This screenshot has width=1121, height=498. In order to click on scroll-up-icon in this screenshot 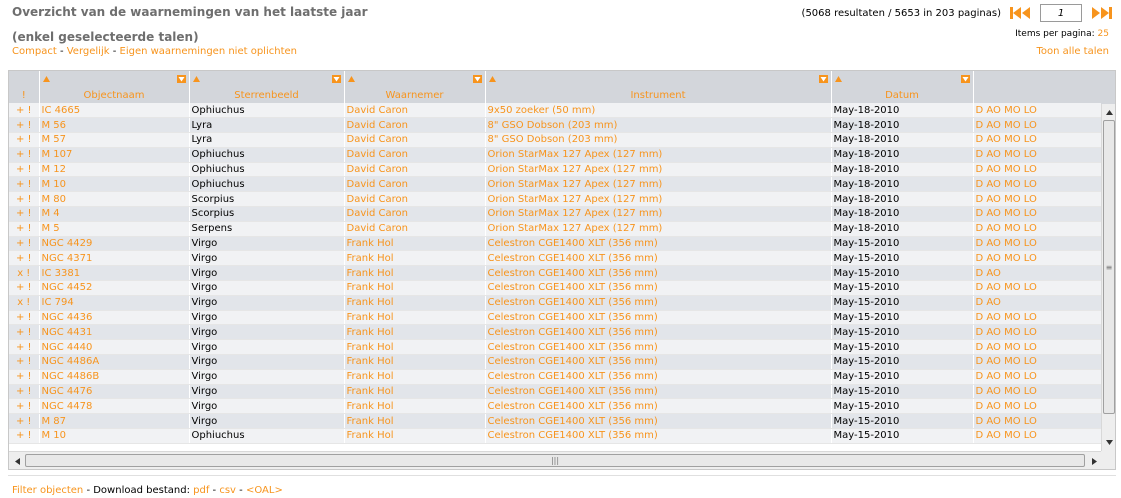, I will do `click(1108, 112)`.